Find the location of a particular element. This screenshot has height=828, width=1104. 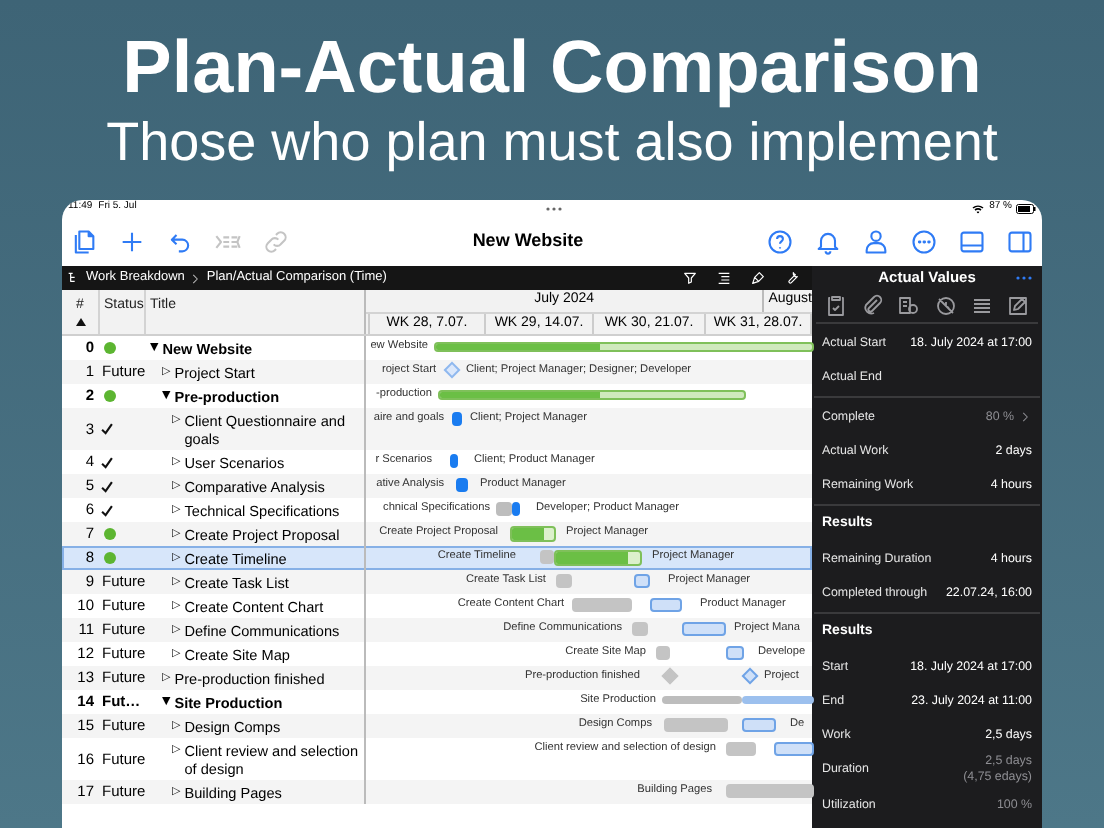

clipboard-check-icon is located at coordinates (836, 306).